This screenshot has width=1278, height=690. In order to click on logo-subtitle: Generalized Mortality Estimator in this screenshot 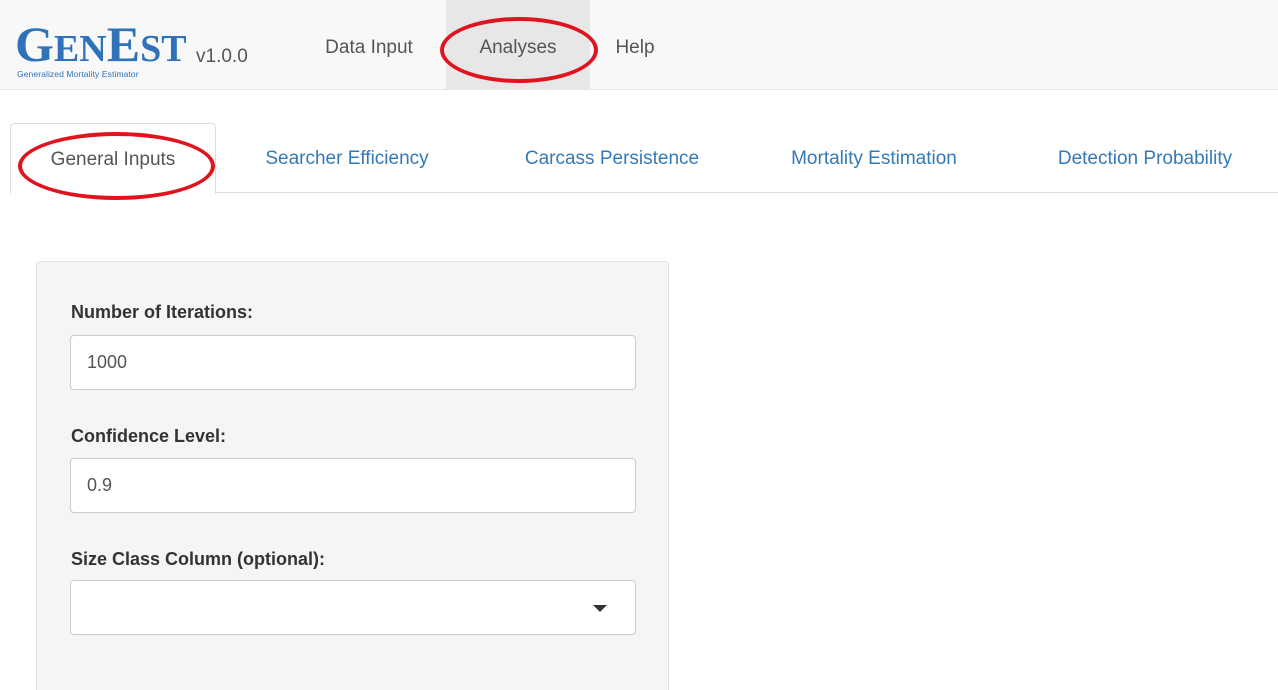, I will do `click(78, 74)`.